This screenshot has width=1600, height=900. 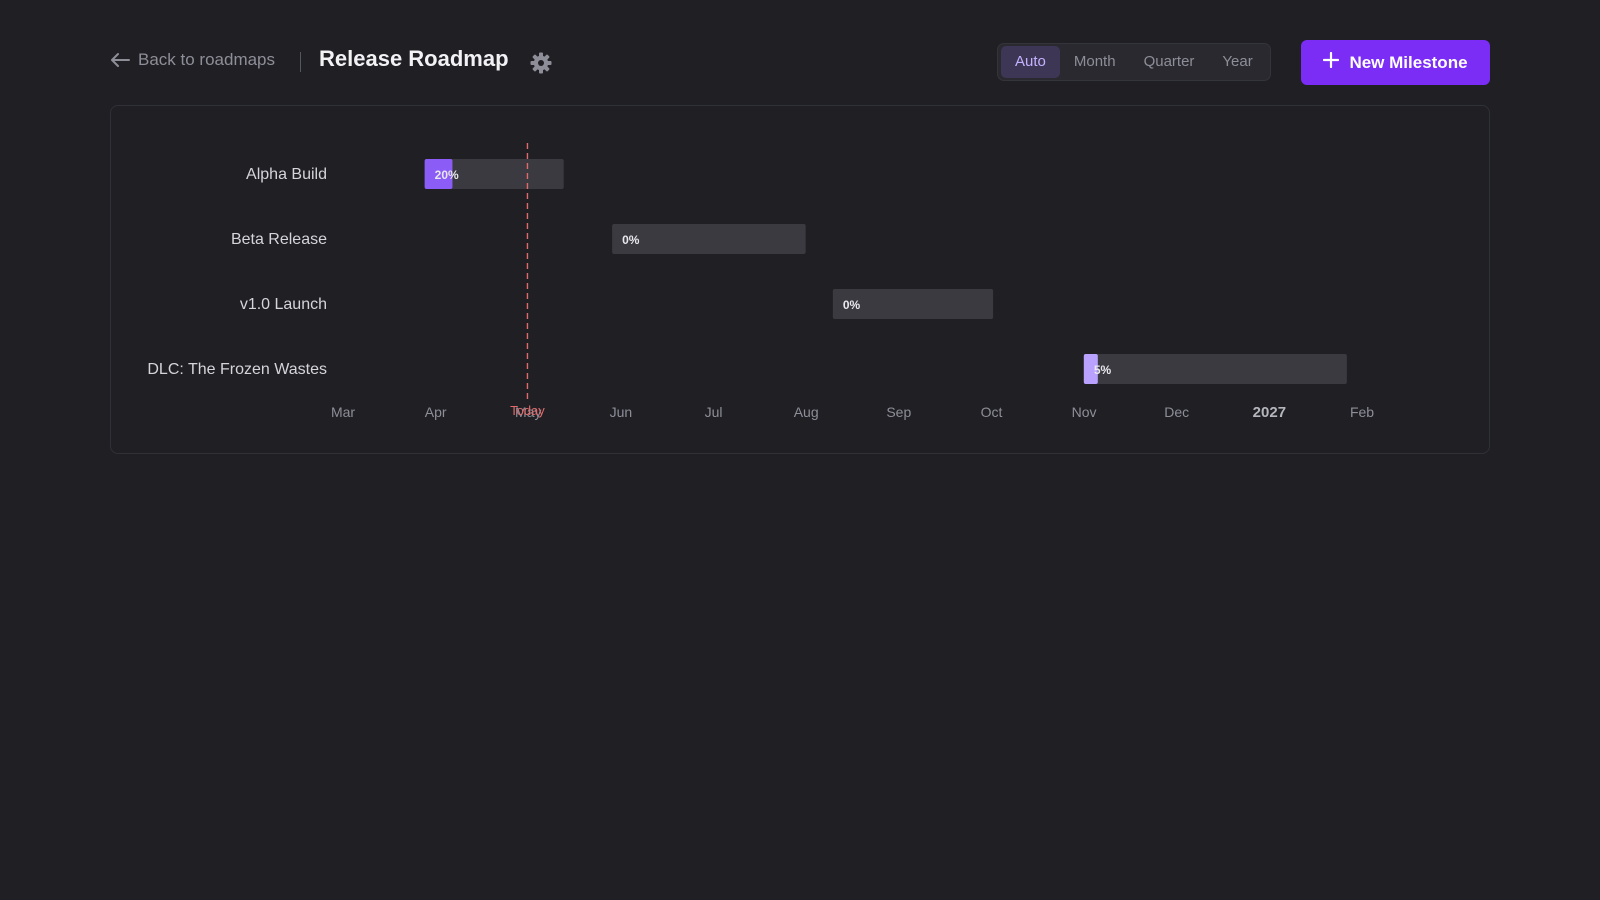 I want to click on gear-icon, so click(x=541, y=65).